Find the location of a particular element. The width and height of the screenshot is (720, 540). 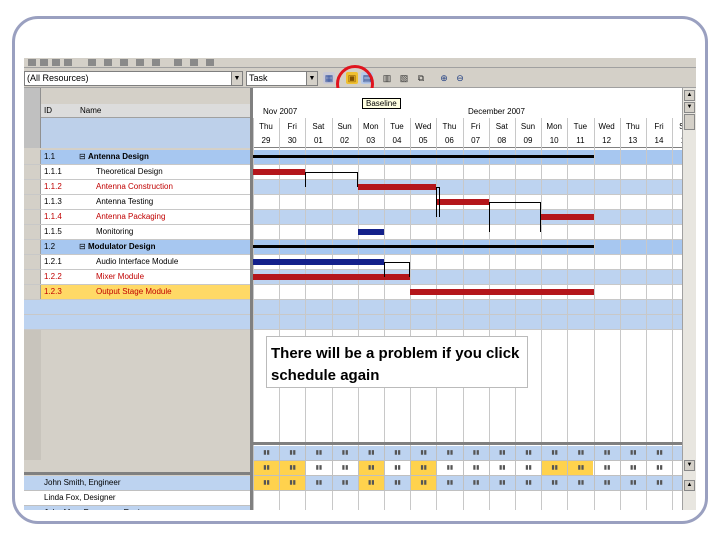

view-select: Task ▼ is located at coordinates (282, 78).